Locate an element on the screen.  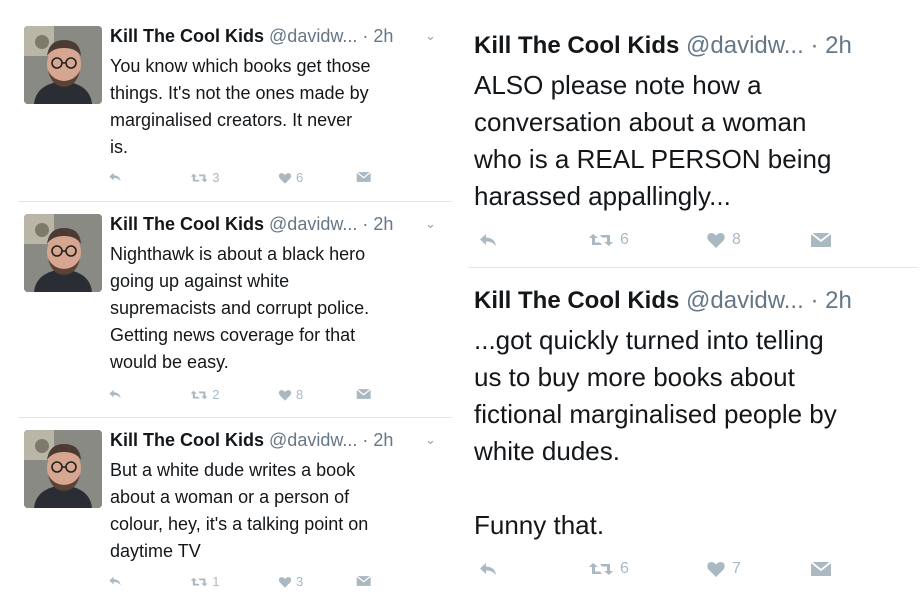
retweet-count: 6 is located at coordinates (624, 568).